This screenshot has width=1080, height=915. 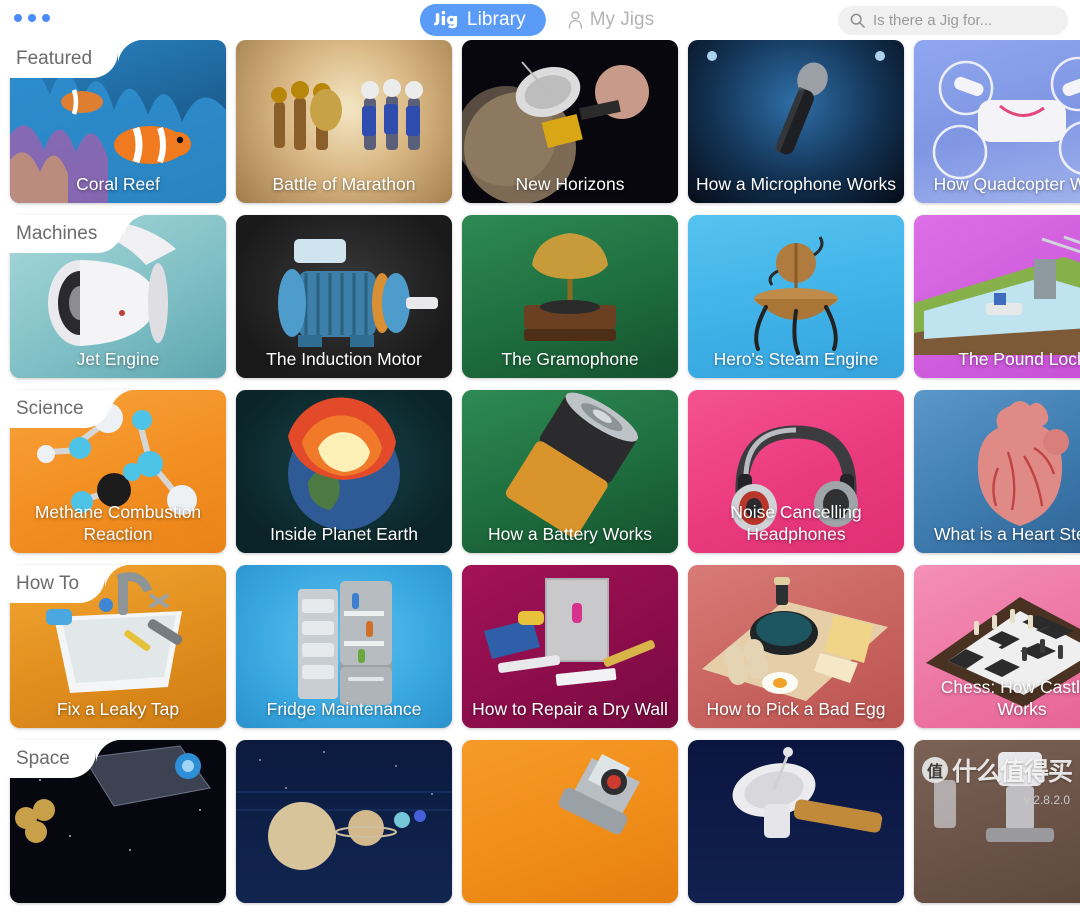 What do you see at coordinates (997, 646) in the screenshot?
I see `jig-card: Chess: How Castling Works` at bounding box center [997, 646].